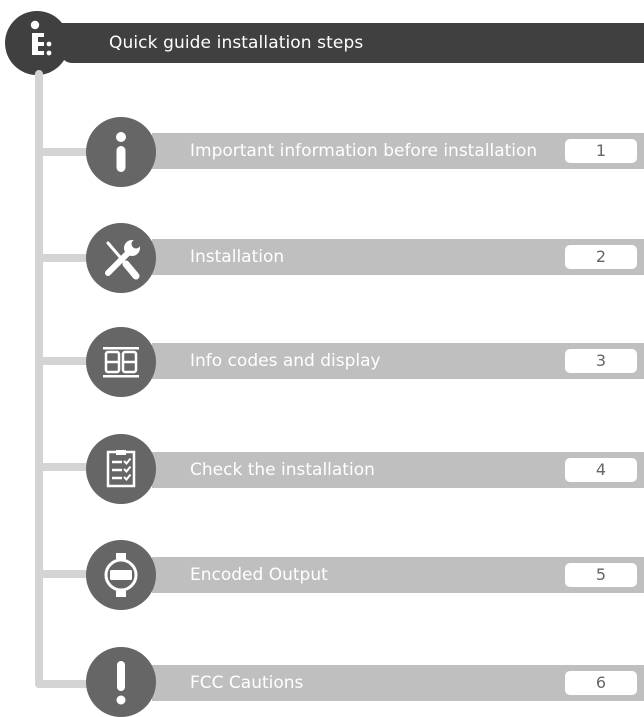 The image size is (644, 717). I want to click on step-3-badge, so click(121, 362).